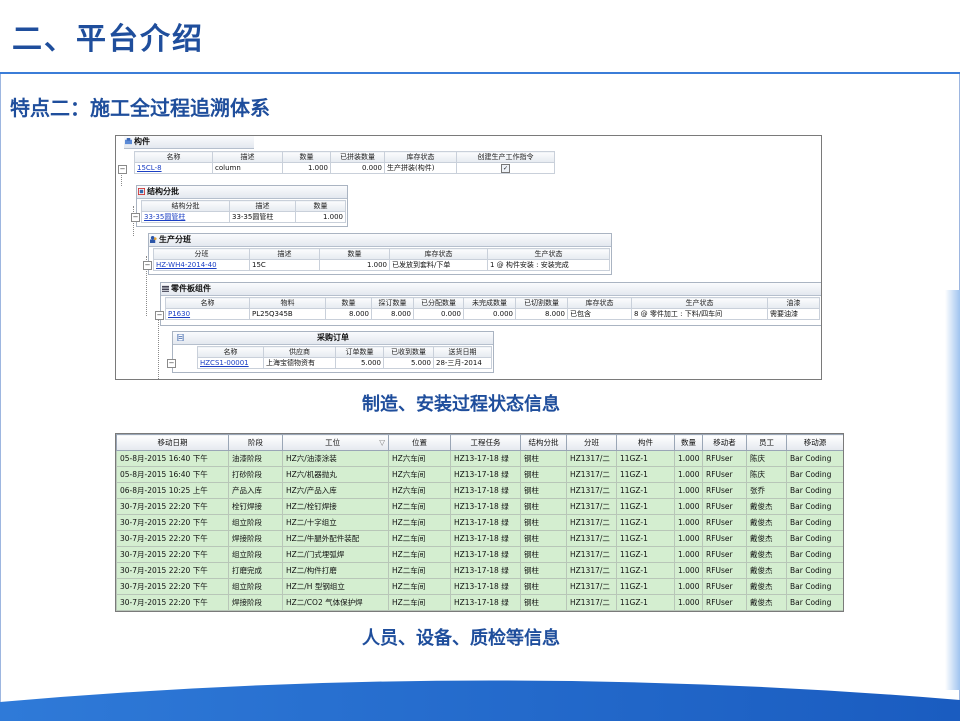  What do you see at coordinates (480, 73) in the screenshot?
I see `title-divider` at bounding box center [480, 73].